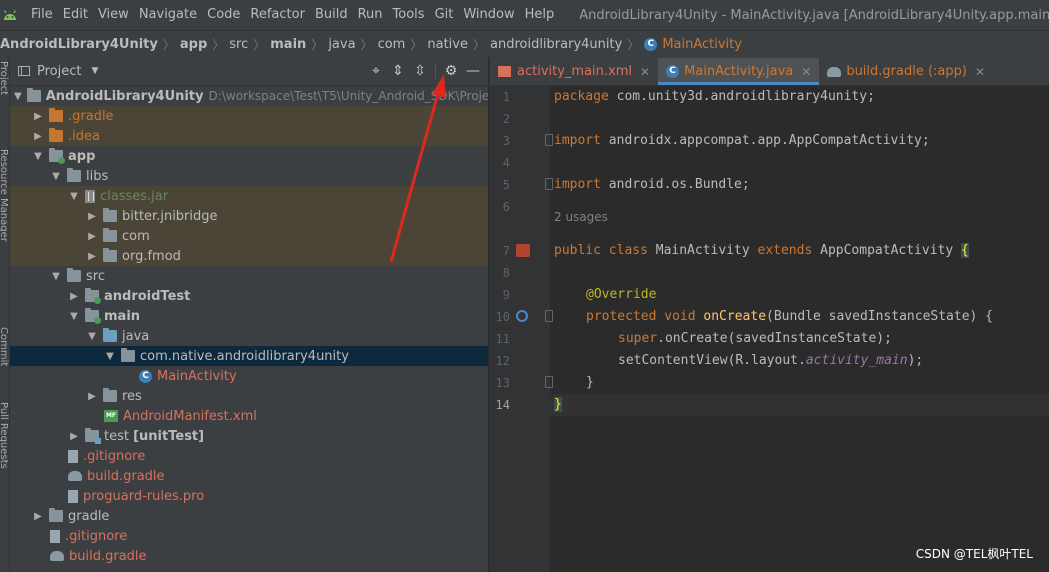 The height and width of the screenshot is (572, 1049). What do you see at coordinates (249, 236) in the screenshot?
I see `tree-row-com: ▶ com` at bounding box center [249, 236].